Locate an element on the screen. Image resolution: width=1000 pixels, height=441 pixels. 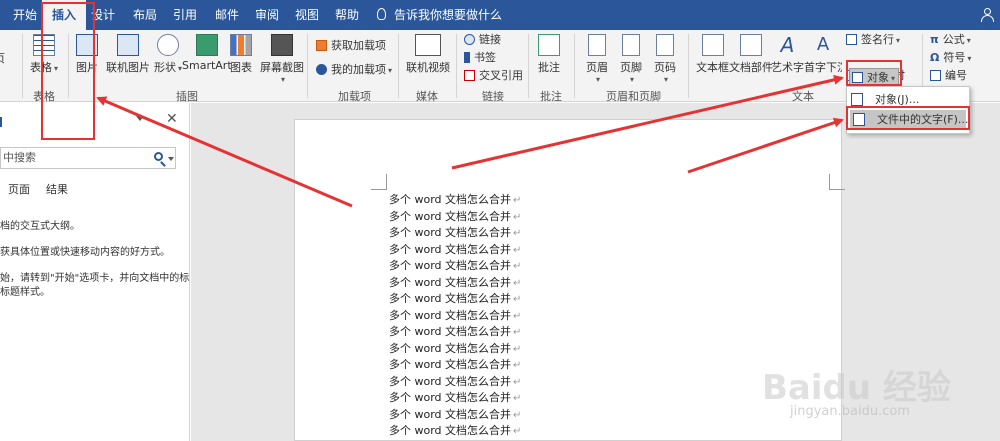
baidu-watermark-url: jingyan.baidu.com is located at coordinates (850, 411).